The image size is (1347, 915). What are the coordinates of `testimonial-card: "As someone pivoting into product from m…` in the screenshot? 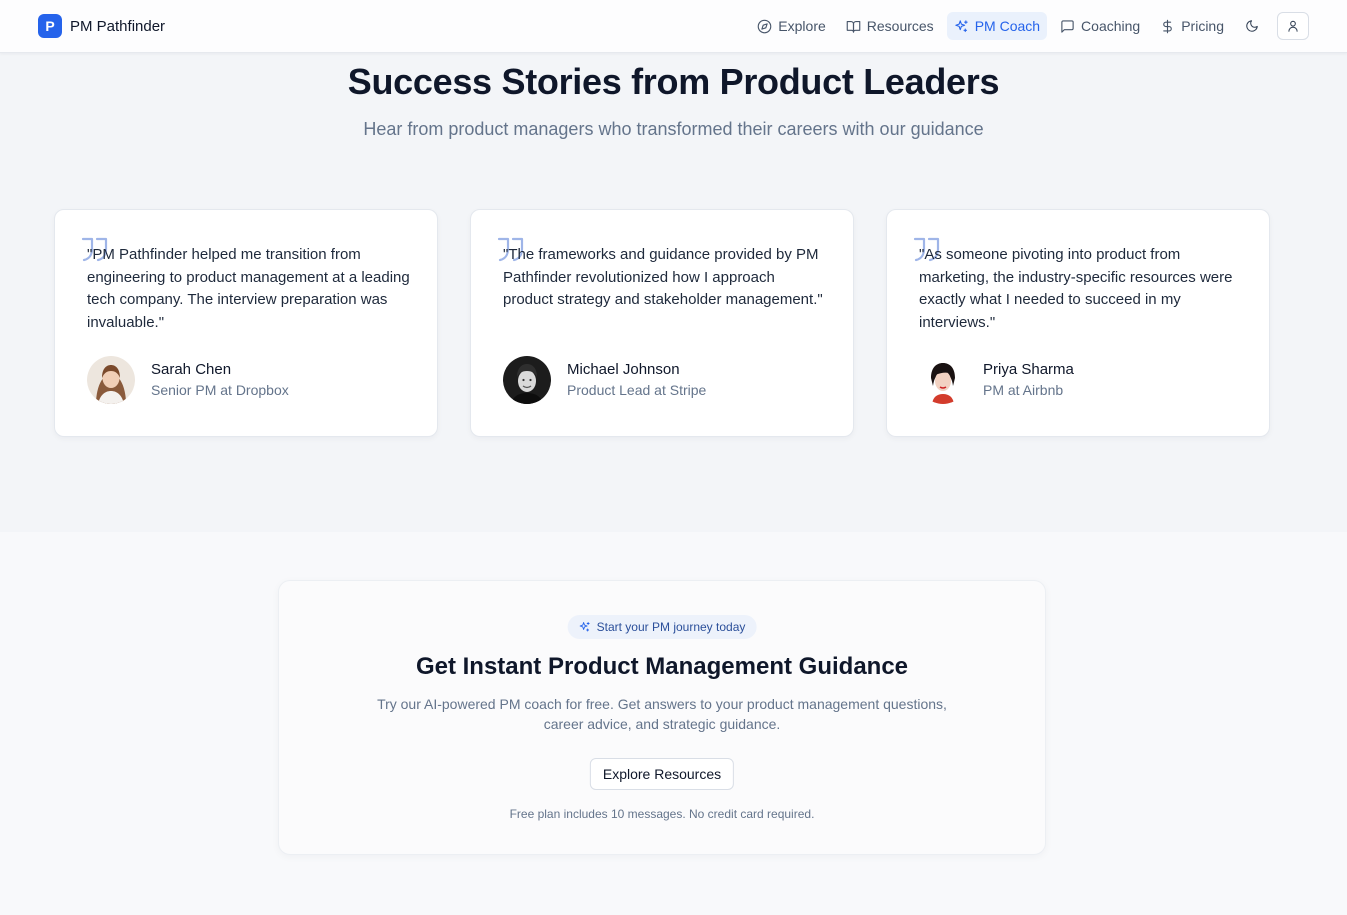 It's located at (1078, 323).